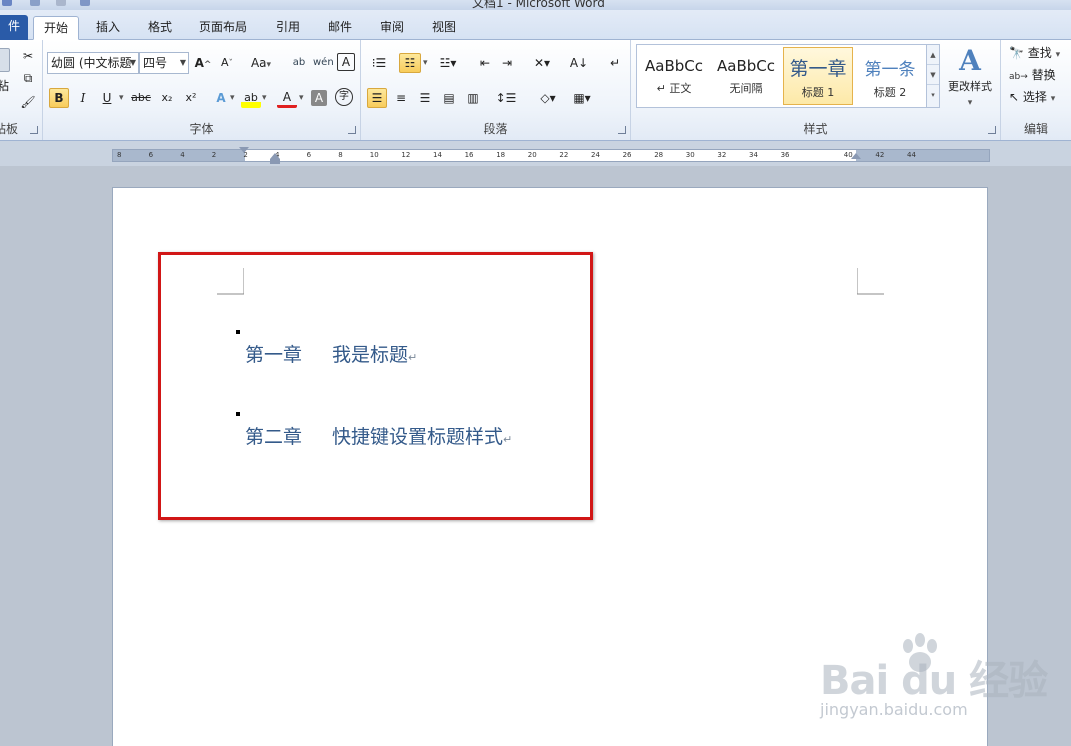 This screenshot has height=746, width=1071. Describe the element at coordinates (251, 98) in the screenshot. I see `highlight-button: ab` at that location.